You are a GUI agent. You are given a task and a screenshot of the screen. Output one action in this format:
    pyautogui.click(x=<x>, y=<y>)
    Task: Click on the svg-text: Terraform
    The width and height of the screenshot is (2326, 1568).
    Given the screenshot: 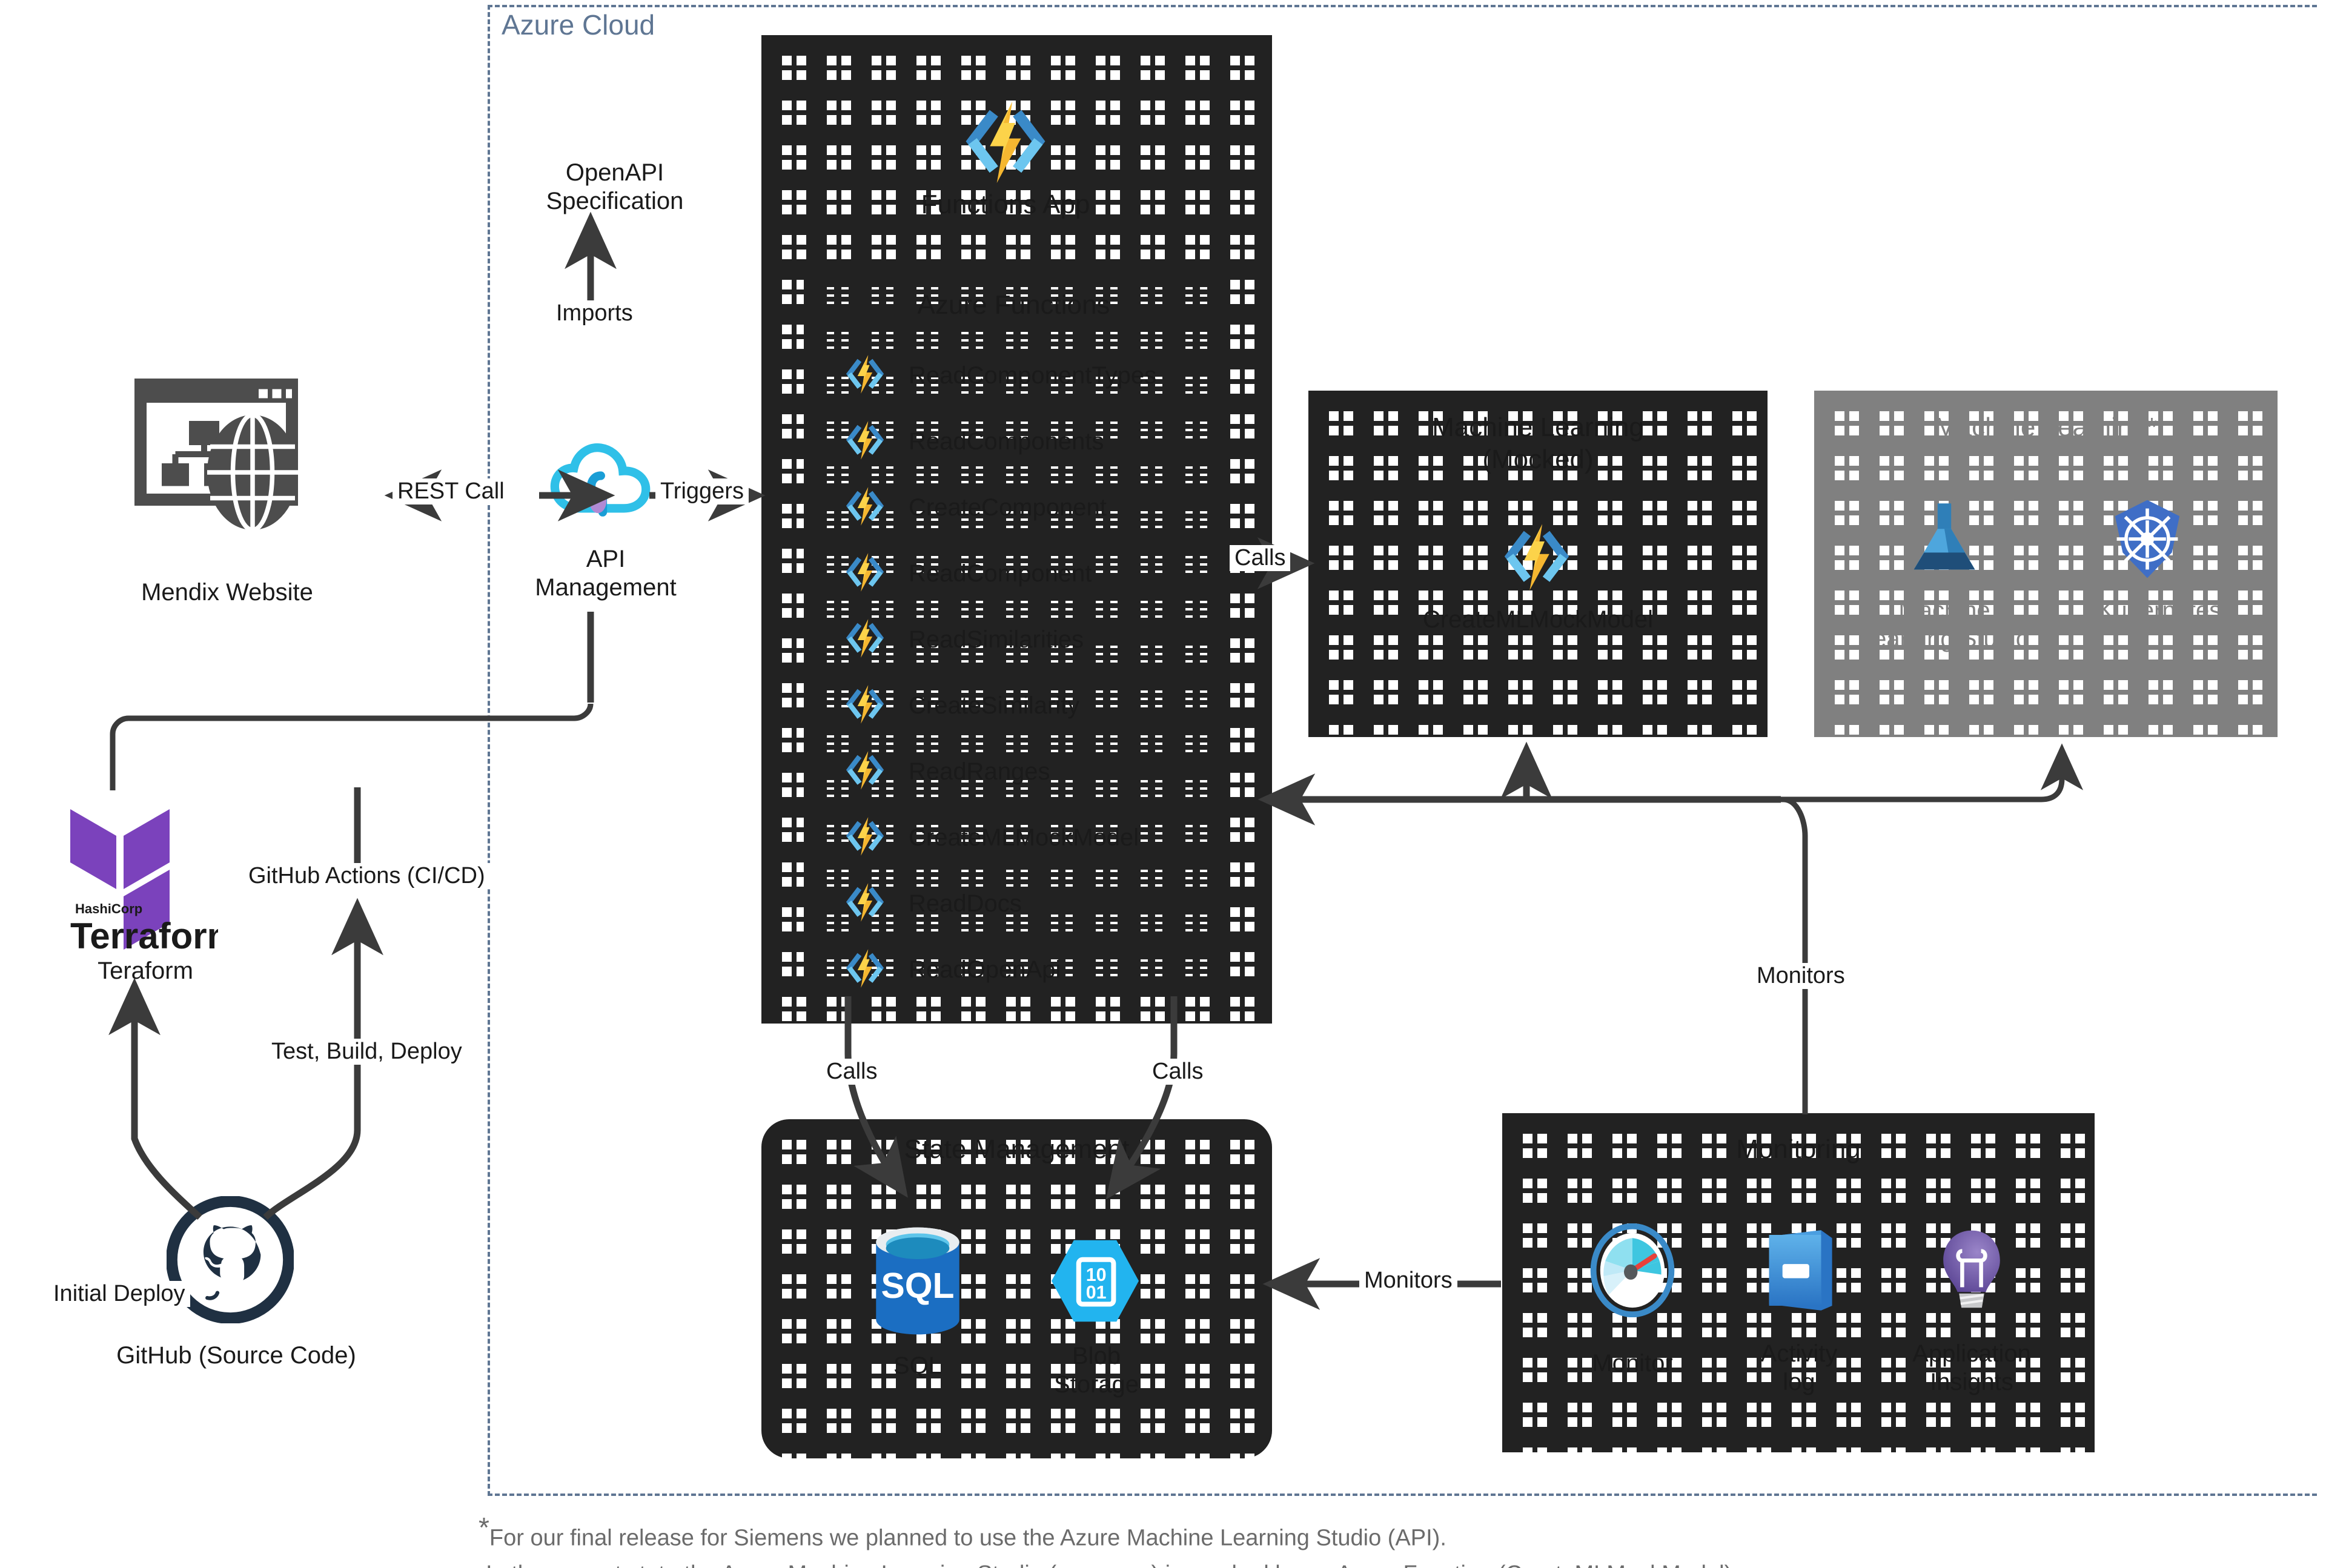 What is the action you would take?
    pyautogui.click(x=144, y=936)
    